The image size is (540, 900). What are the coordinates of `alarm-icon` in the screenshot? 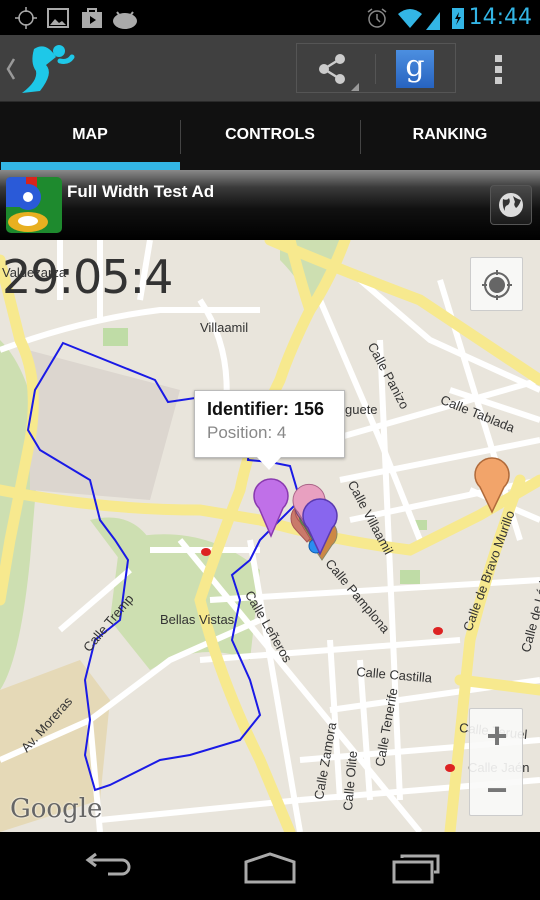 It's located at (377, 18).